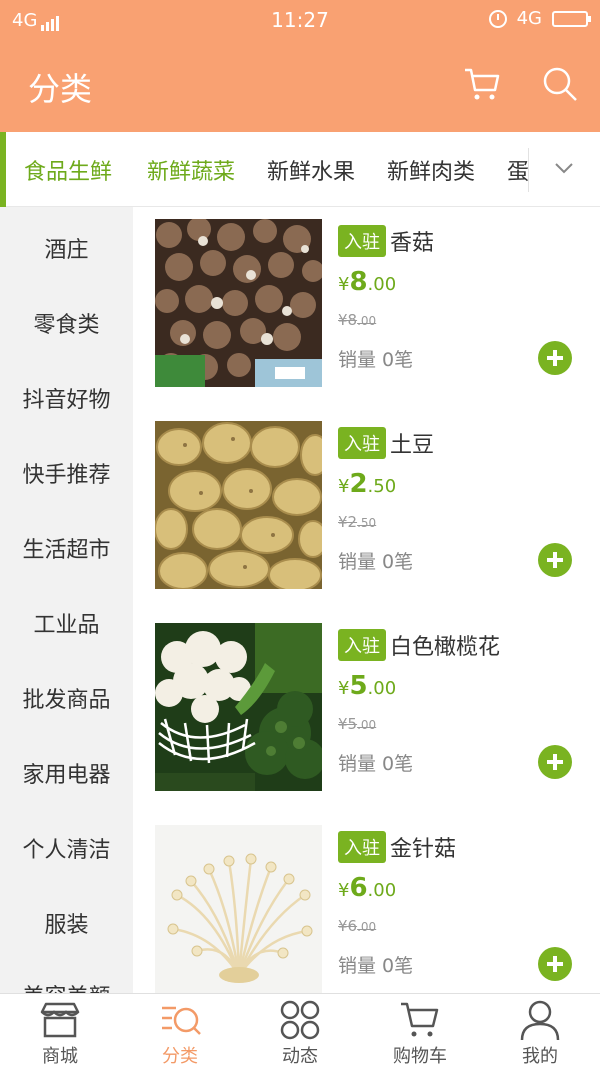  What do you see at coordinates (66, 398) in the screenshot?
I see `sidebar-item-douyin: 抖音好物` at bounding box center [66, 398].